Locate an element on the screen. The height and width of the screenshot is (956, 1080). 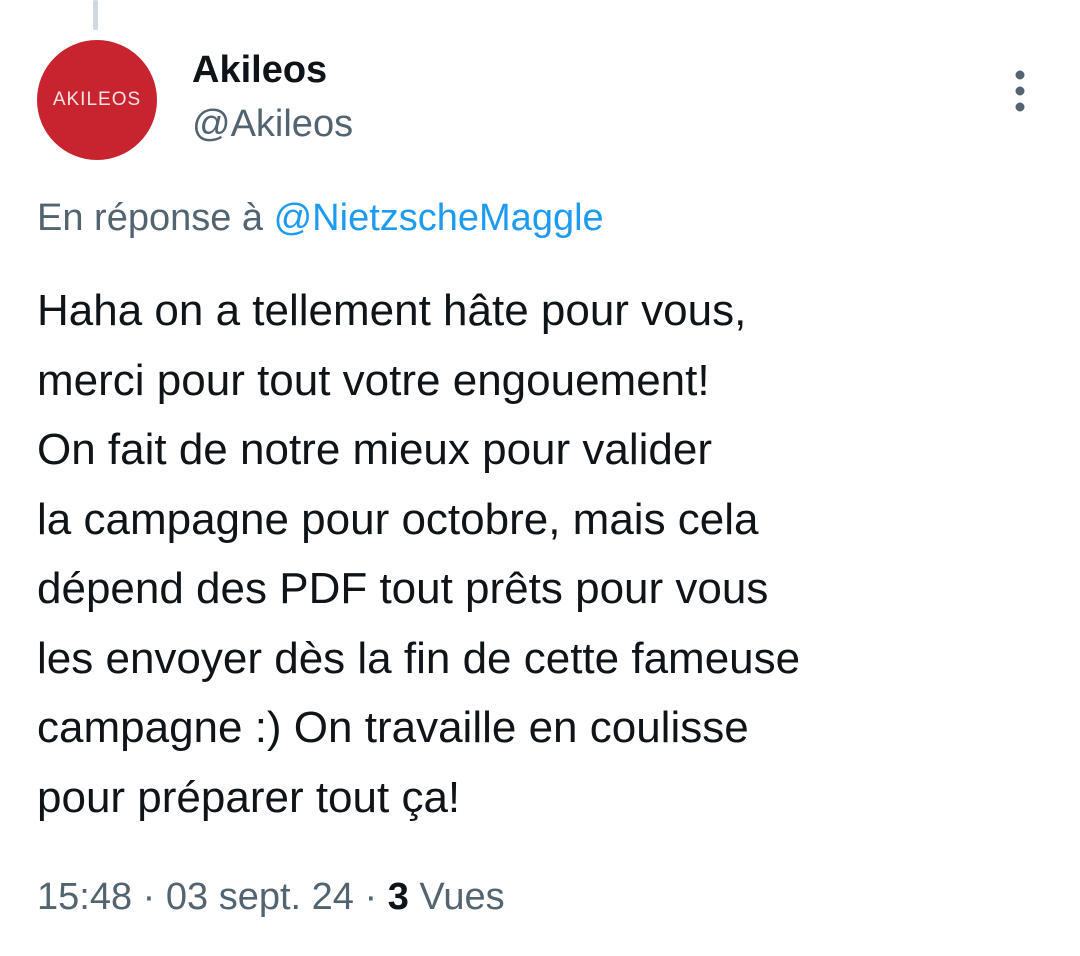
tweet-metadata: 15:48 · 03 sept. 24 · 3 Vues is located at coordinates (271, 897).